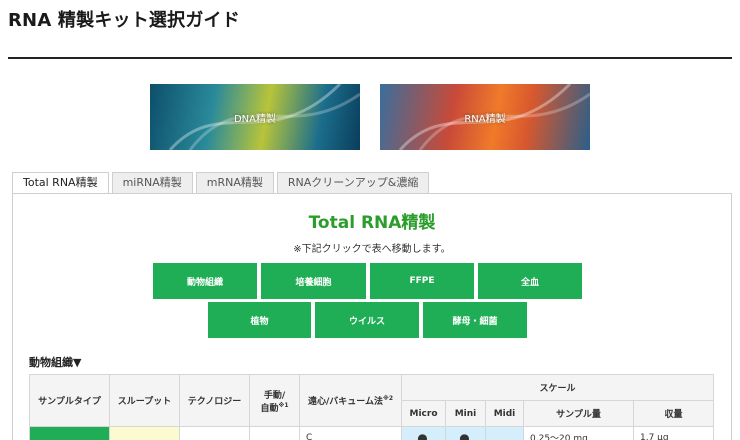  Describe the element at coordinates (372, 223) in the screenshot. I see `panel-title: Total RNA精製` at that location.